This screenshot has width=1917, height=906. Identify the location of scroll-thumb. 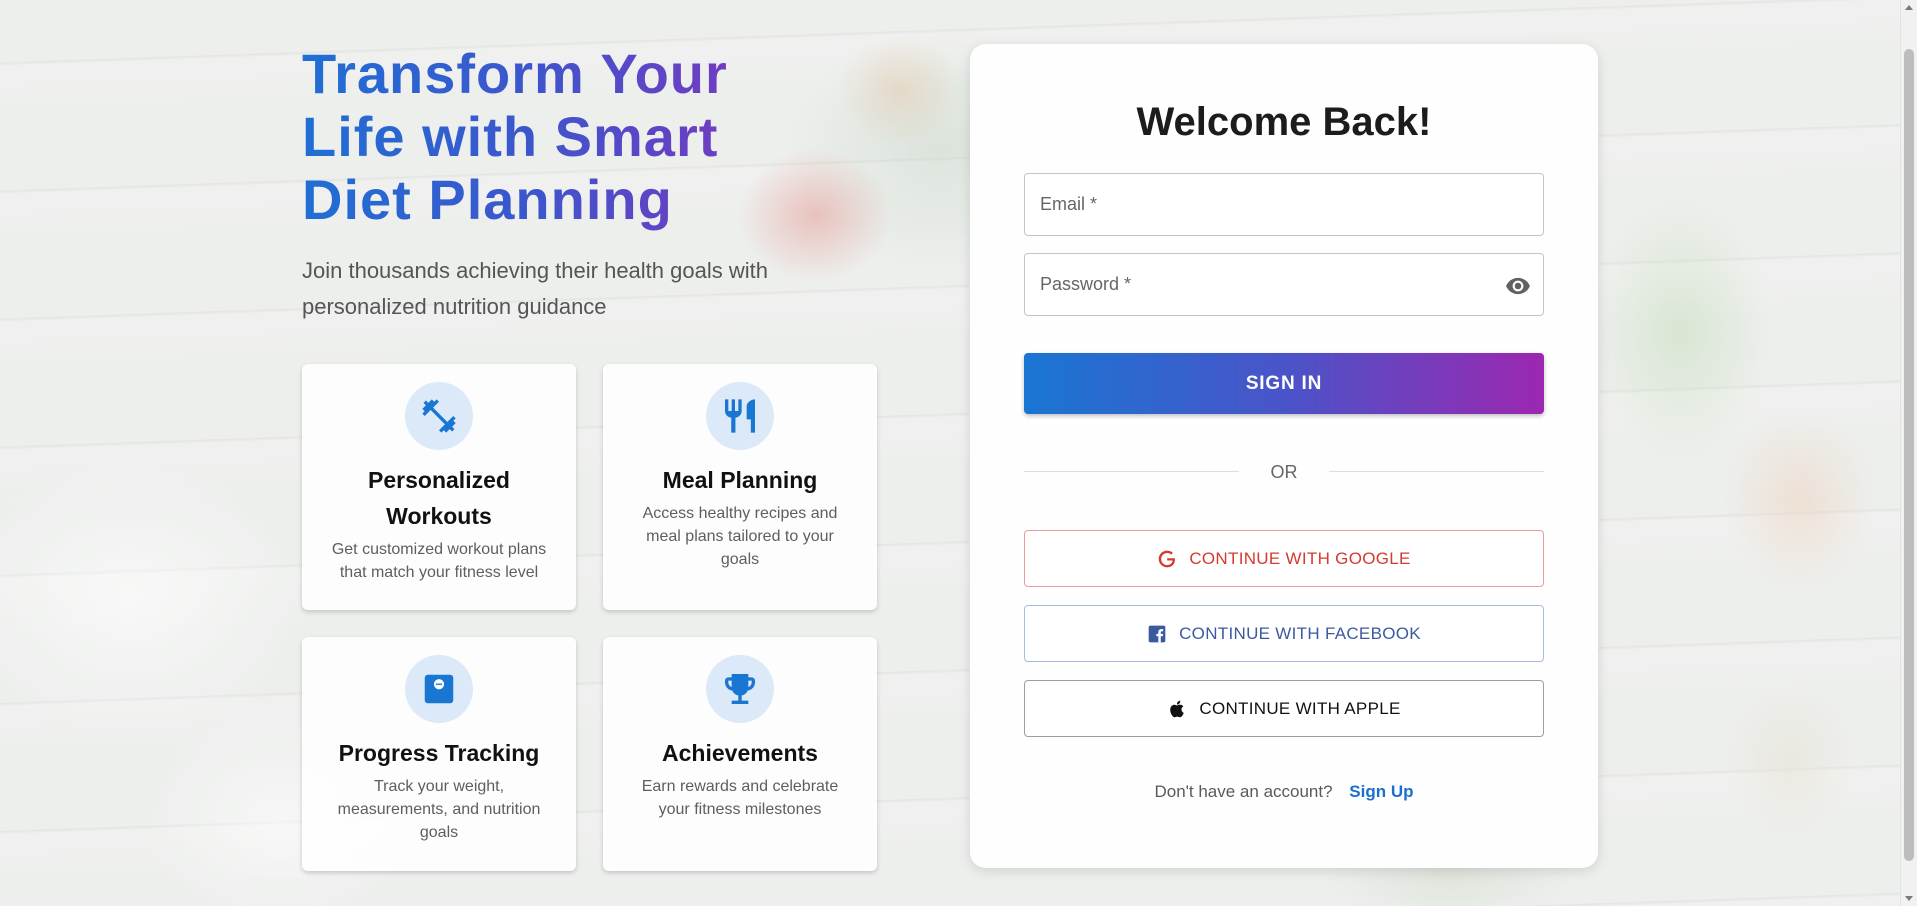
(1909, 455).